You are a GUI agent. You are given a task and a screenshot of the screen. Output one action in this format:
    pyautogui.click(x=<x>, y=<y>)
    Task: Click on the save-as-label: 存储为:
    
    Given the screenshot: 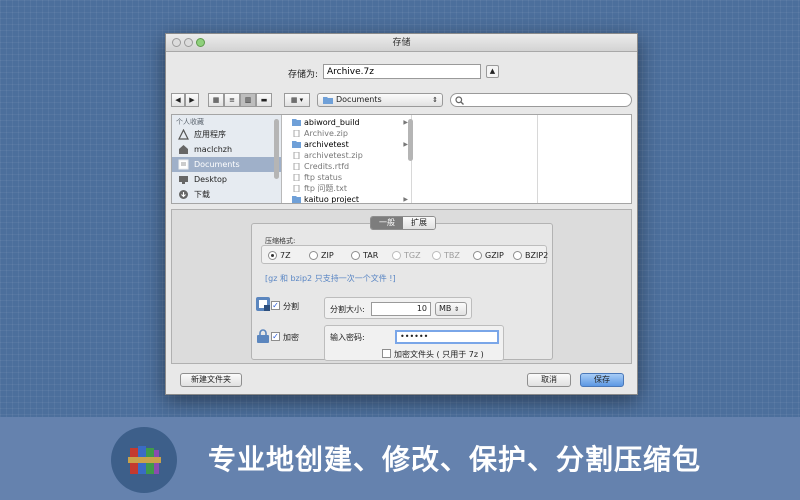 What is the action you would take?
    pyautogui.click(x=303, y=75)
    